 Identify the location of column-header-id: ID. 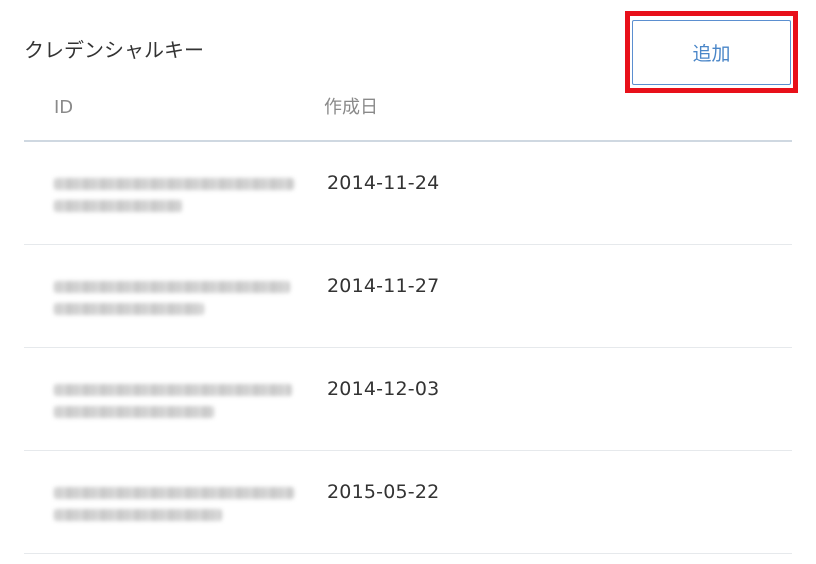
(64, 107).